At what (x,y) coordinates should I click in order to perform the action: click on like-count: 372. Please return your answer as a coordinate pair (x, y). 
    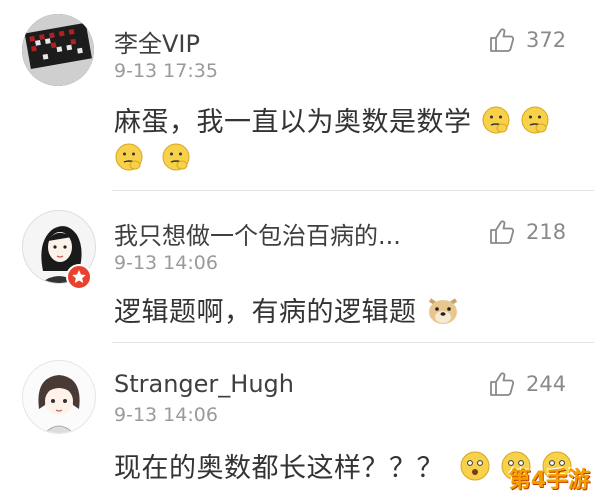
    Looking at the image, I should click on (546, 40).